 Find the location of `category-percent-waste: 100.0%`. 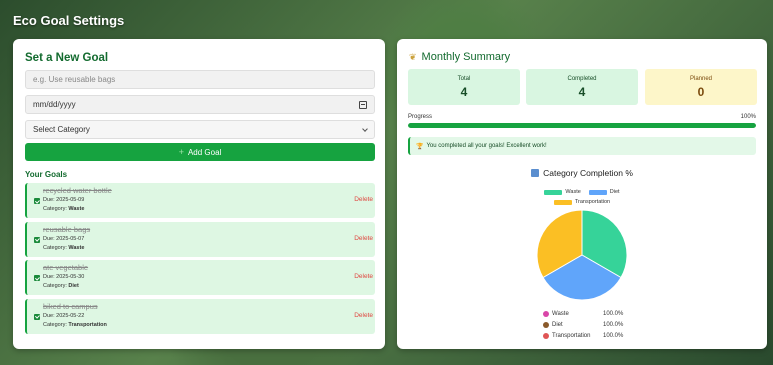

category-percent-waste: 100.0% is located at coordinates (613, 313).